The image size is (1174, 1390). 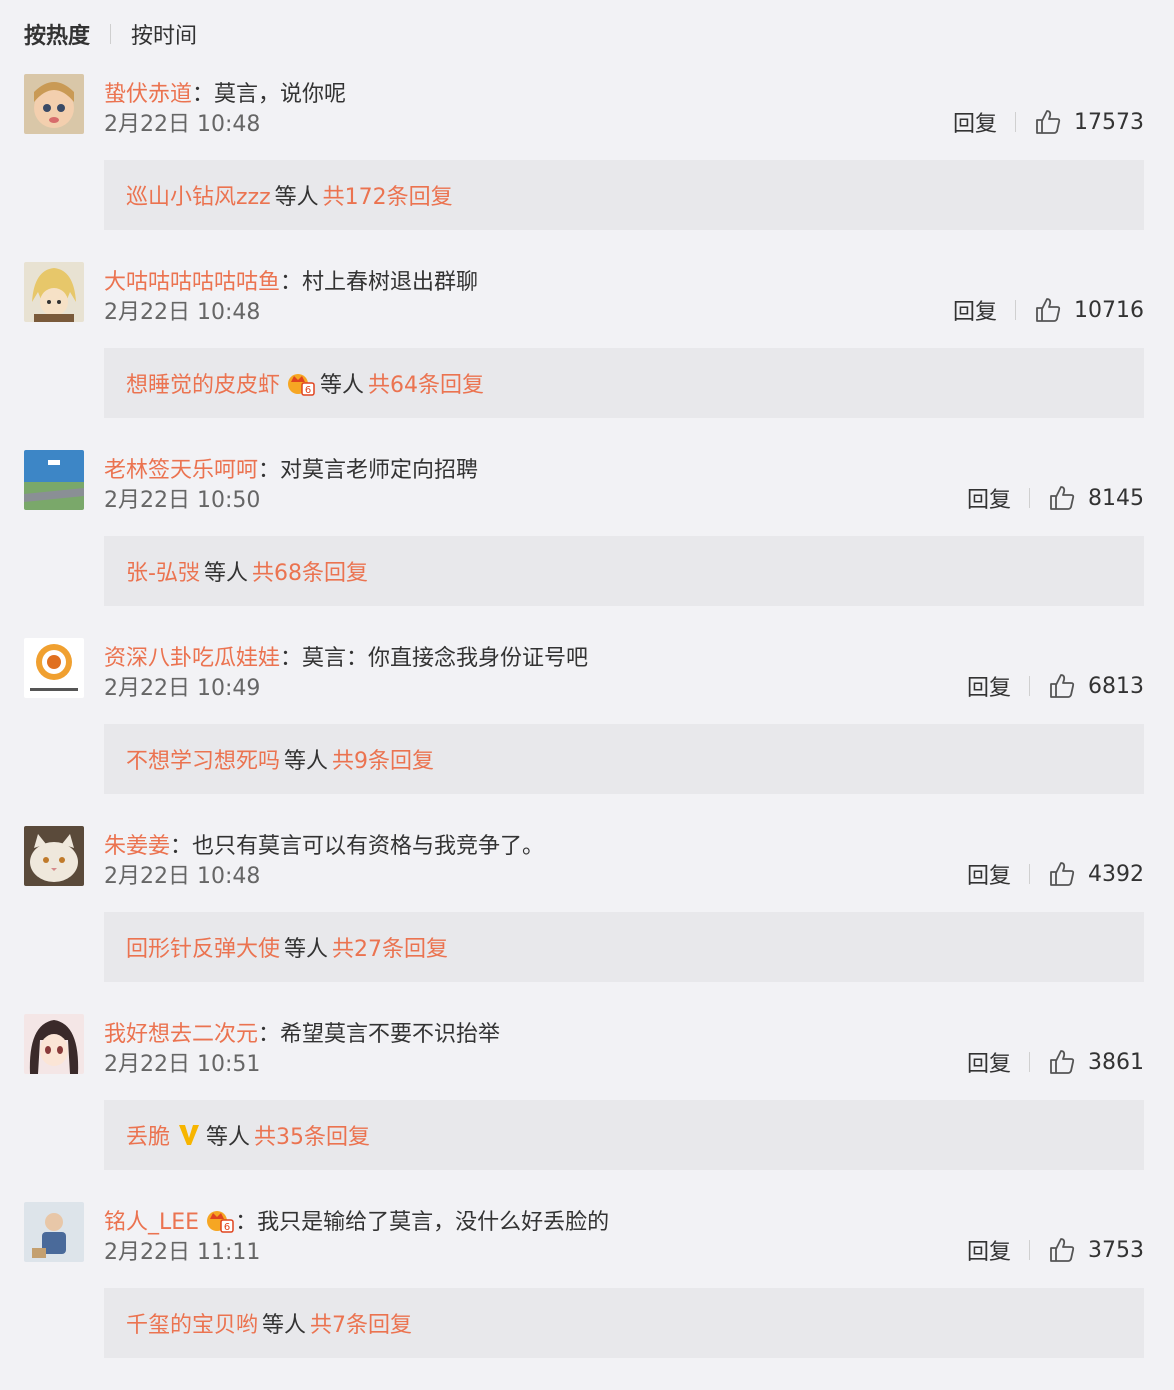 What do you see at coordinates (624, 947) in the screenshot?
I see `reply-summary: 回形针反弹大使 等人 共27条回复` at bounding box center [624, 947].